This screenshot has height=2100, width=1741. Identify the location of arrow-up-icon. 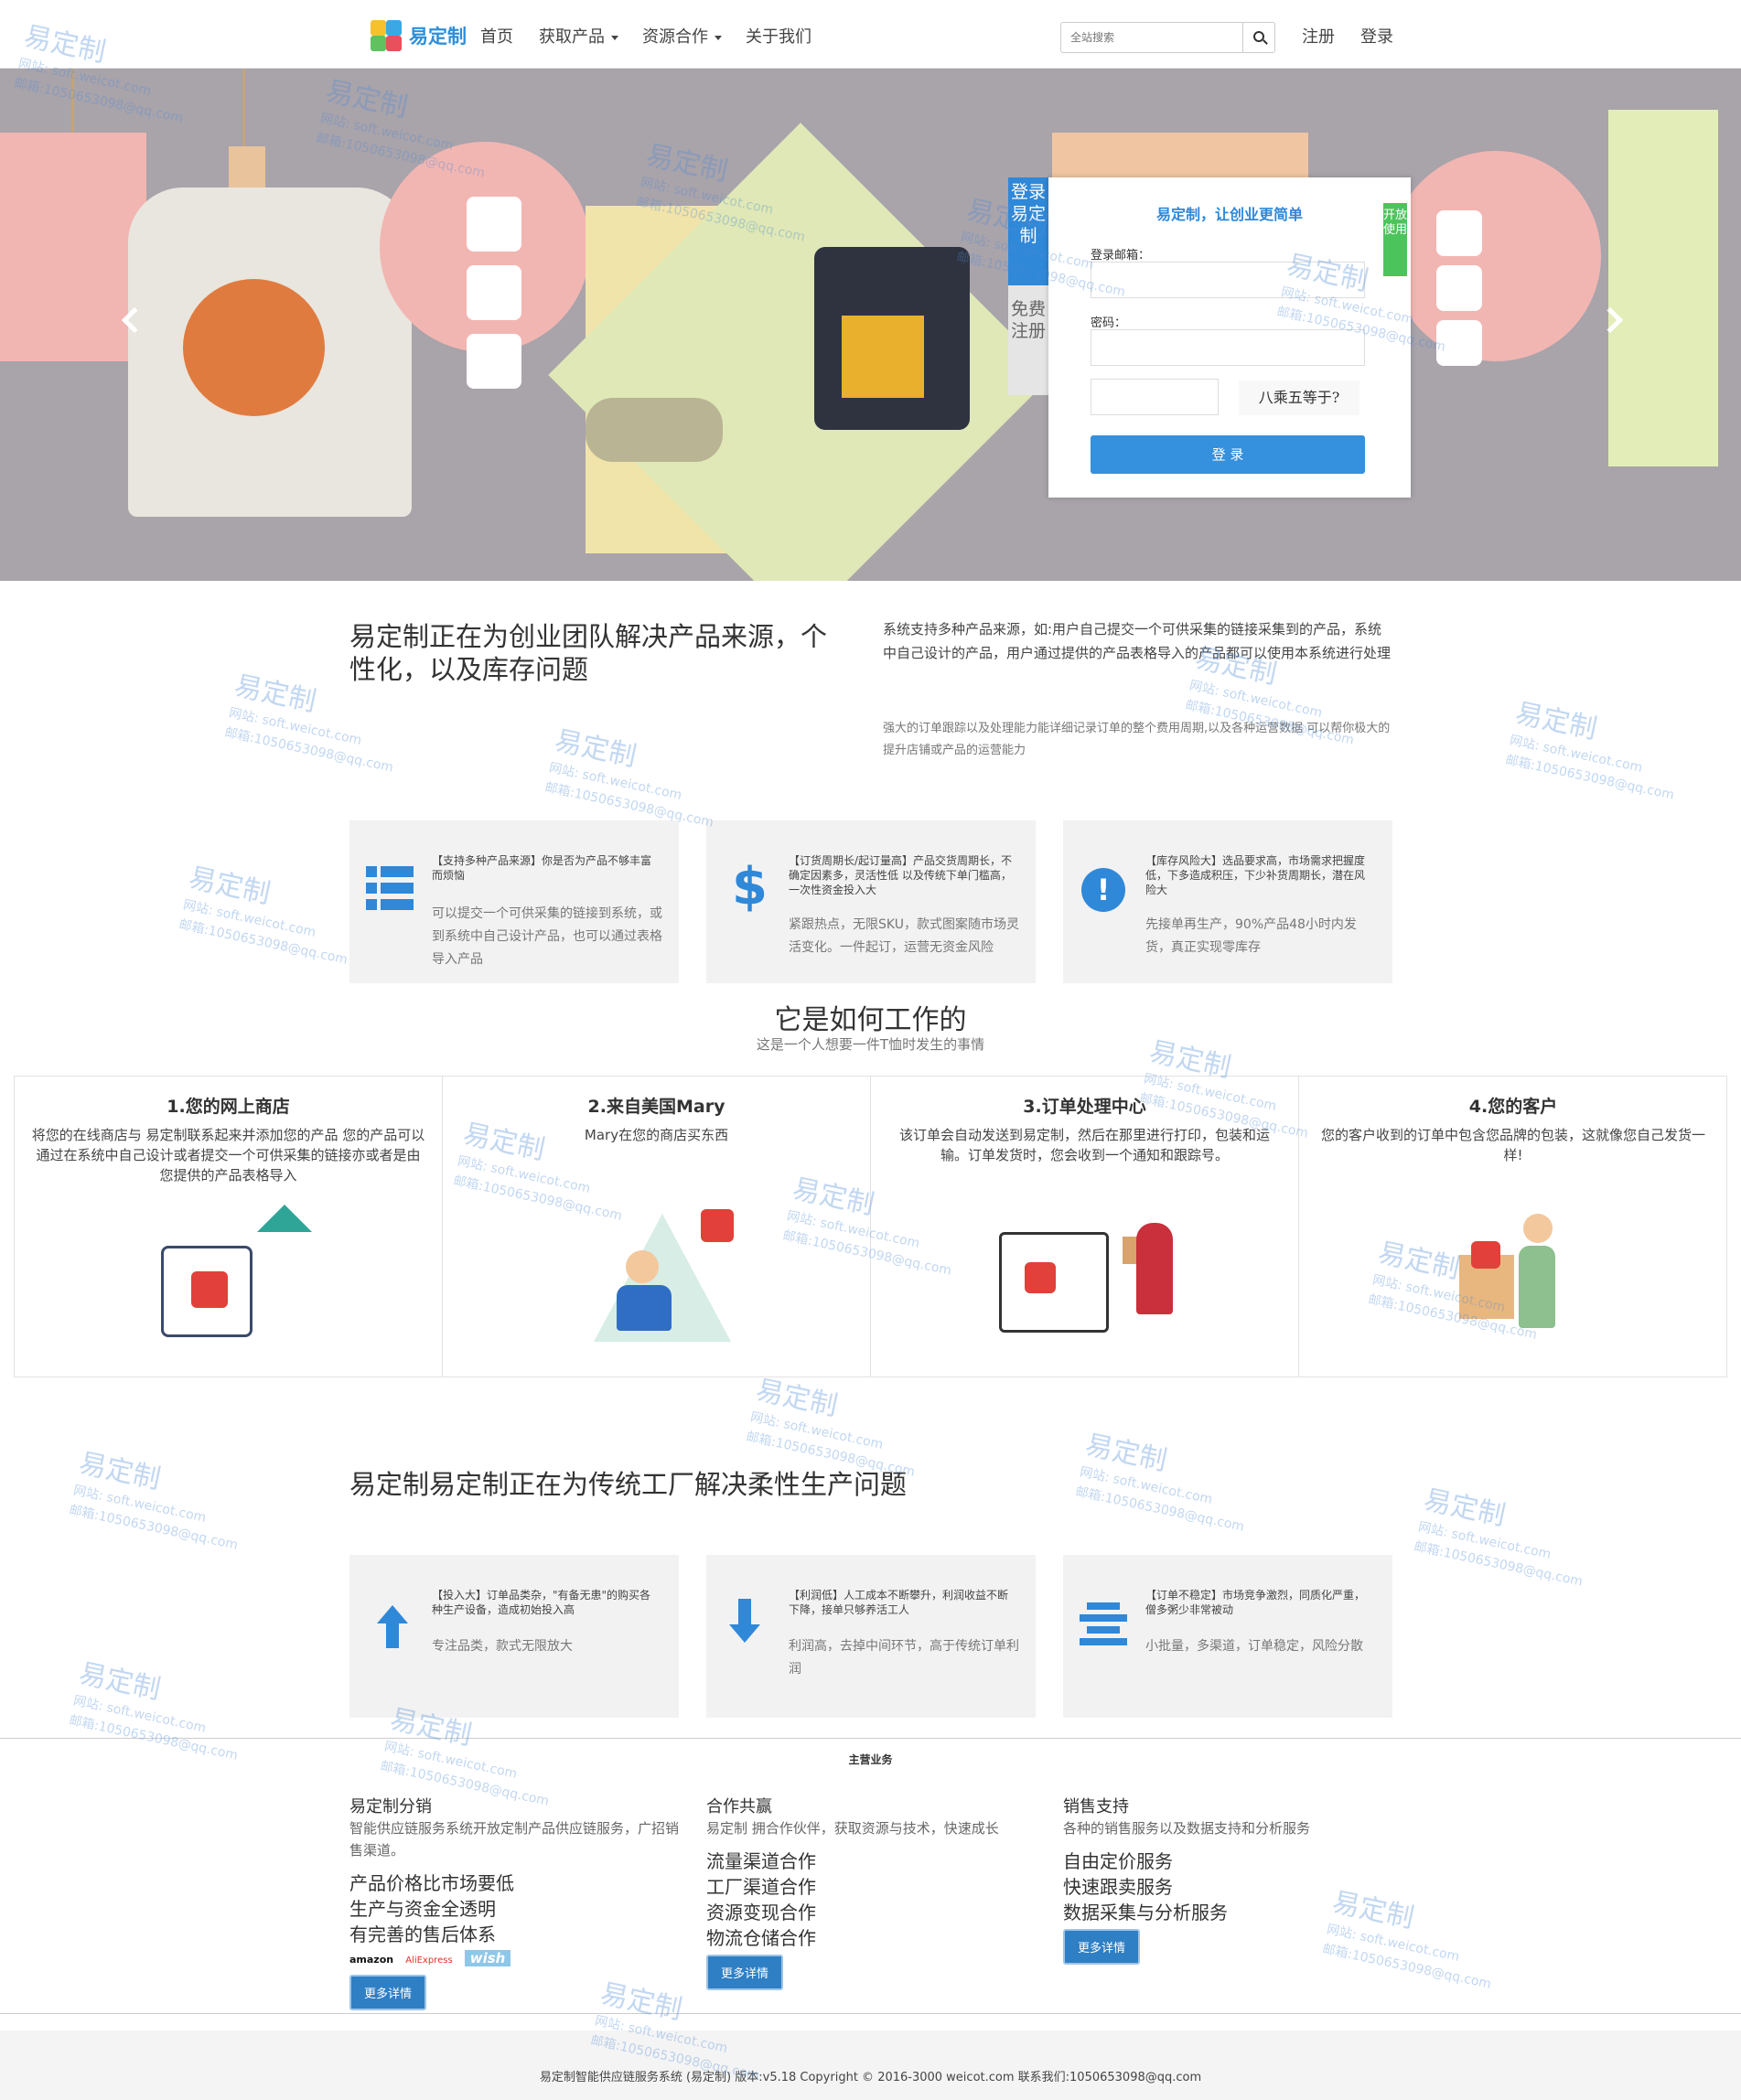
(392, 1614).